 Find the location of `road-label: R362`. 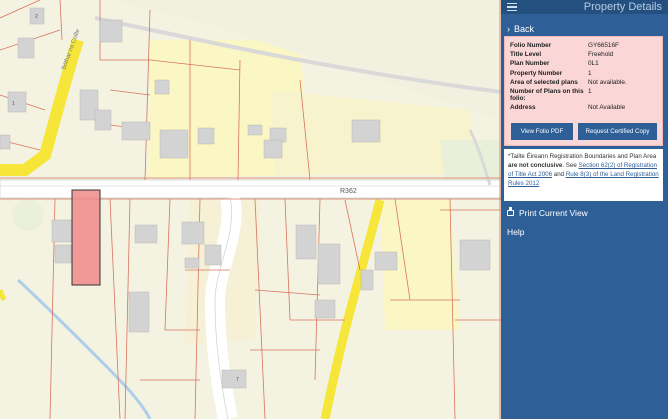

road-label: R362 is located at coordinates (348, 191).